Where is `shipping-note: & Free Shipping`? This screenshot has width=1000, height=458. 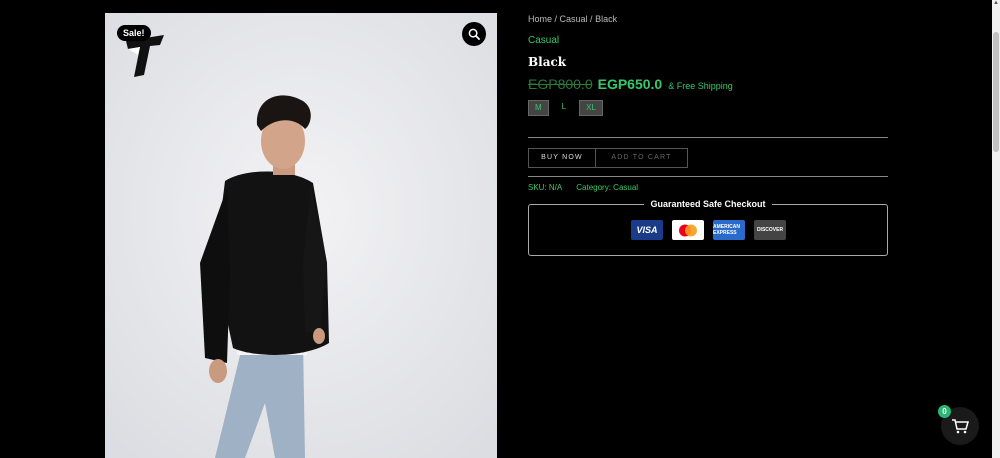
shipping-note: & Free Shipping is located at coordinates (700, 86).